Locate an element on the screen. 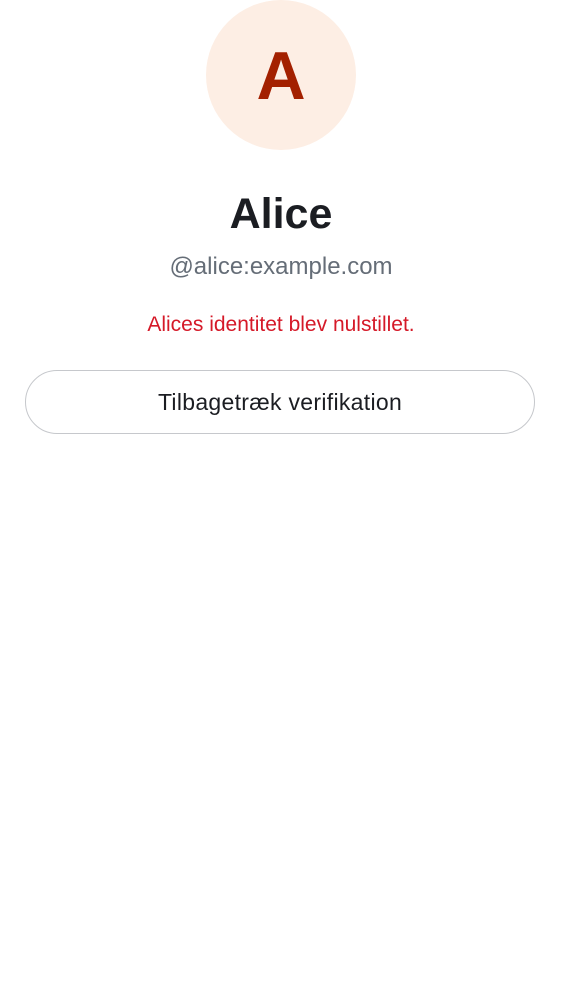 The image size is (562, 1000). avatar: A is located at coordinates (281, 75).